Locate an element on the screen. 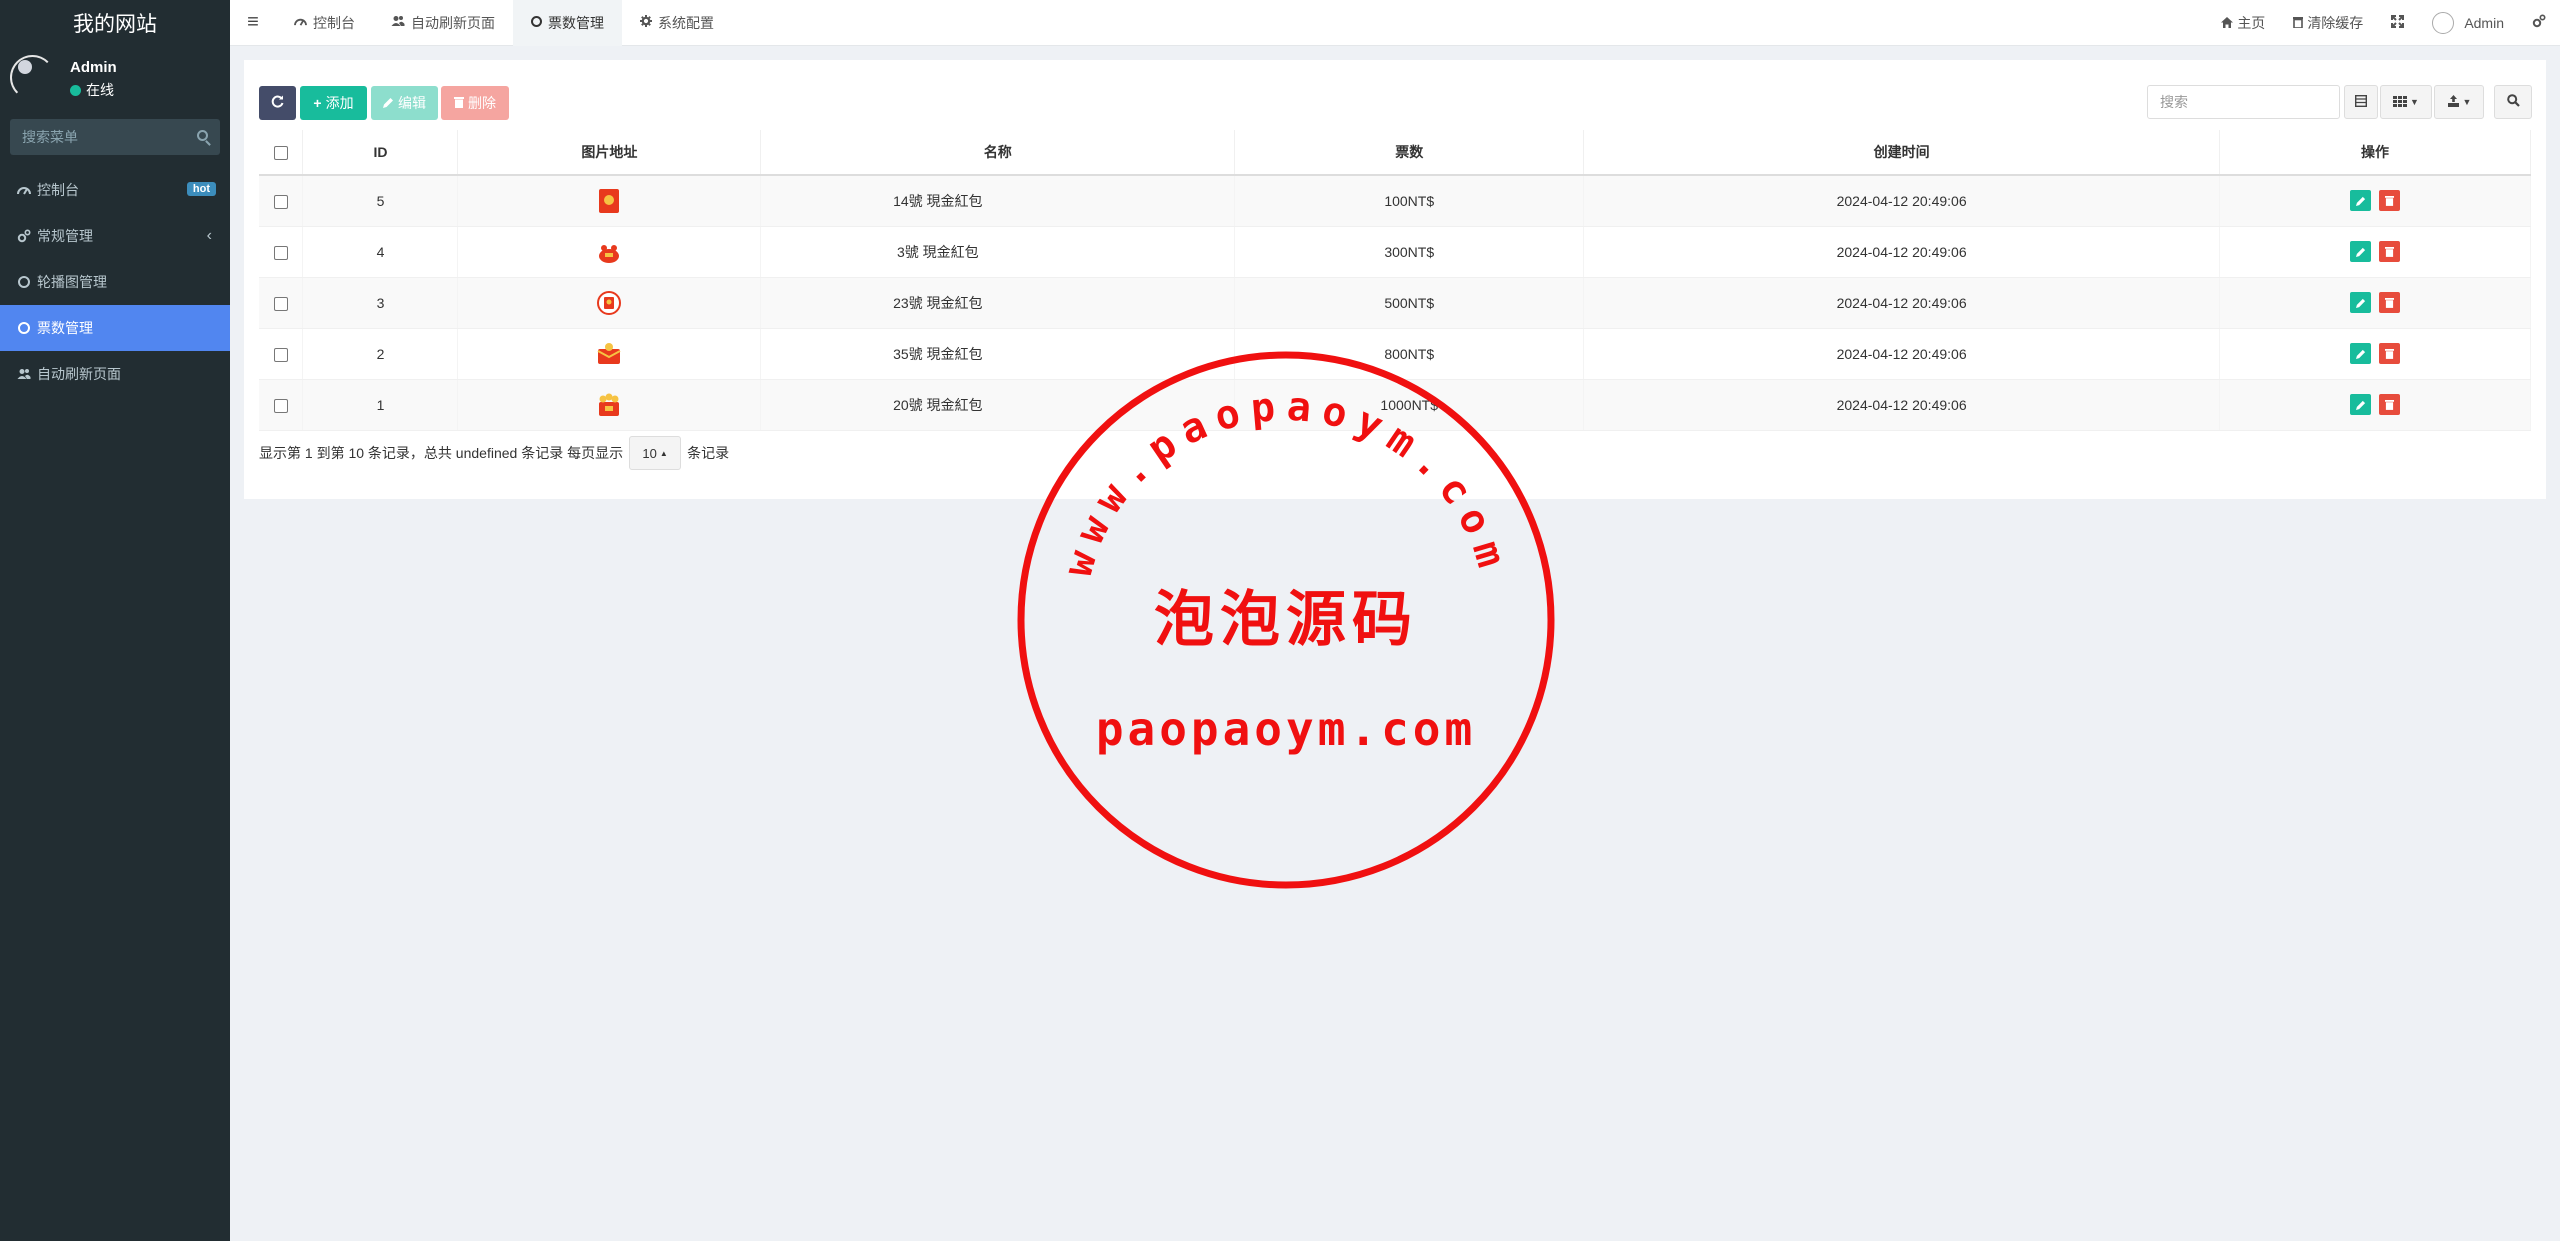  cell-votes: 500NT$ is located at coordinates (1409, 303).